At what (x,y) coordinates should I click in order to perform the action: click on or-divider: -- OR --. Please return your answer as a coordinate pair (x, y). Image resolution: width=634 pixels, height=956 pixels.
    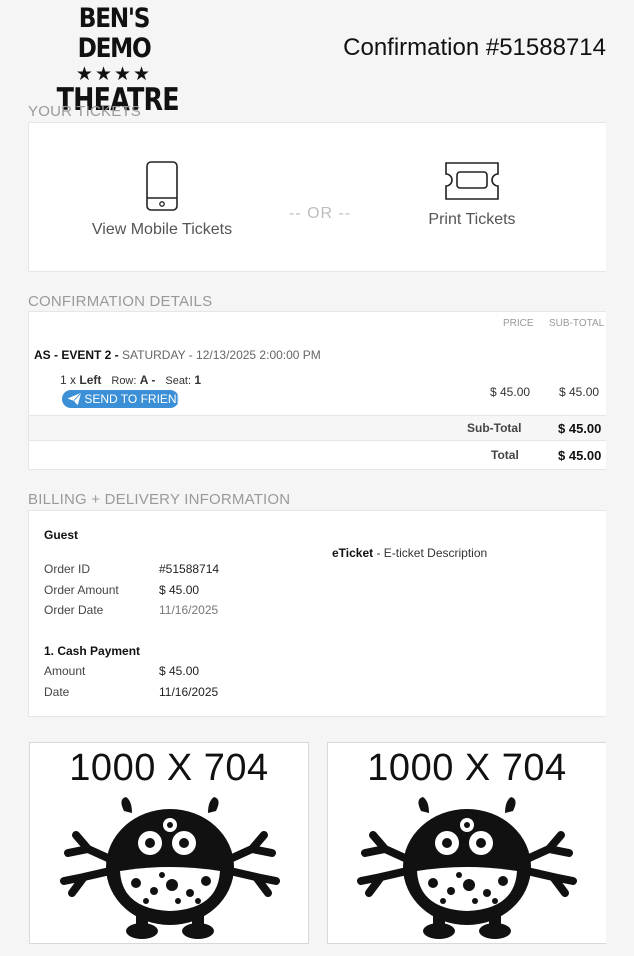
    Looking at the image, I should click on (320, 213).